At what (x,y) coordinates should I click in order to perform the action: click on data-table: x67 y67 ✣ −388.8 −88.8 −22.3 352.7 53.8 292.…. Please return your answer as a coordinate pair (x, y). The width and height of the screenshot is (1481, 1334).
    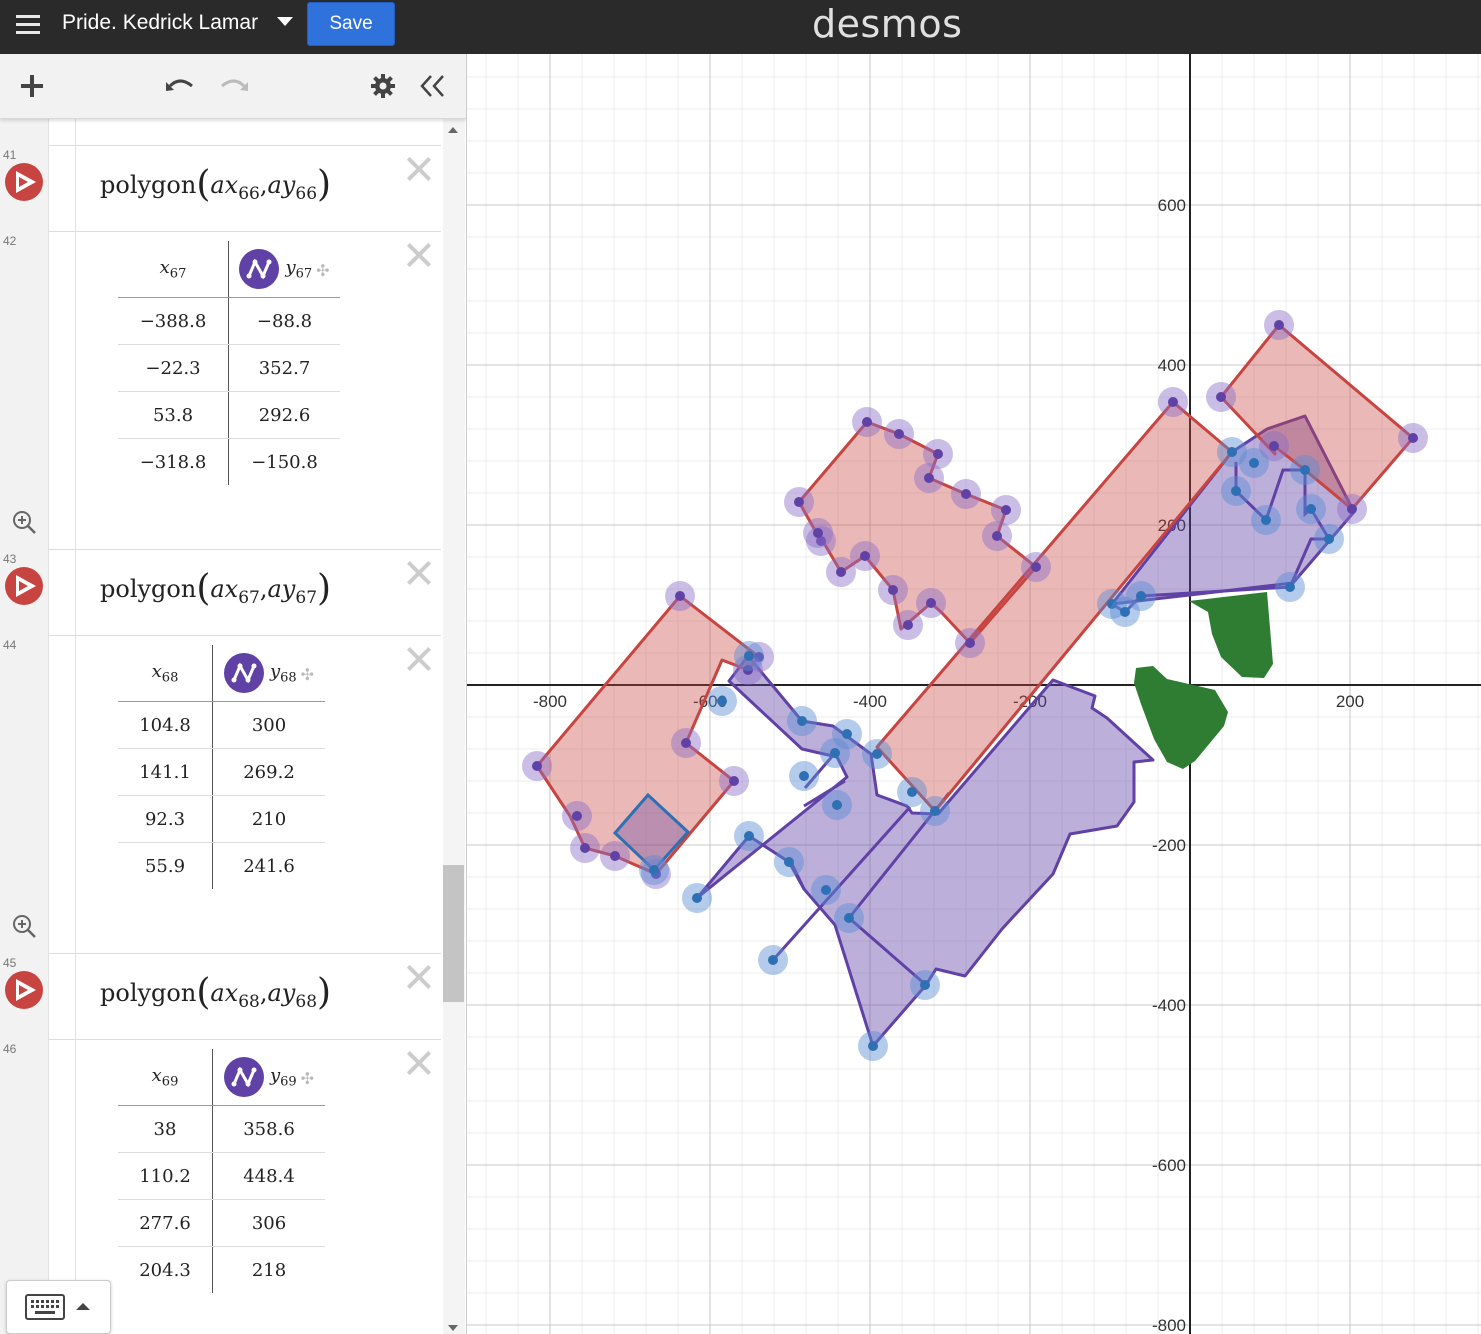
    Looking at the image, I should click on (229, 363).